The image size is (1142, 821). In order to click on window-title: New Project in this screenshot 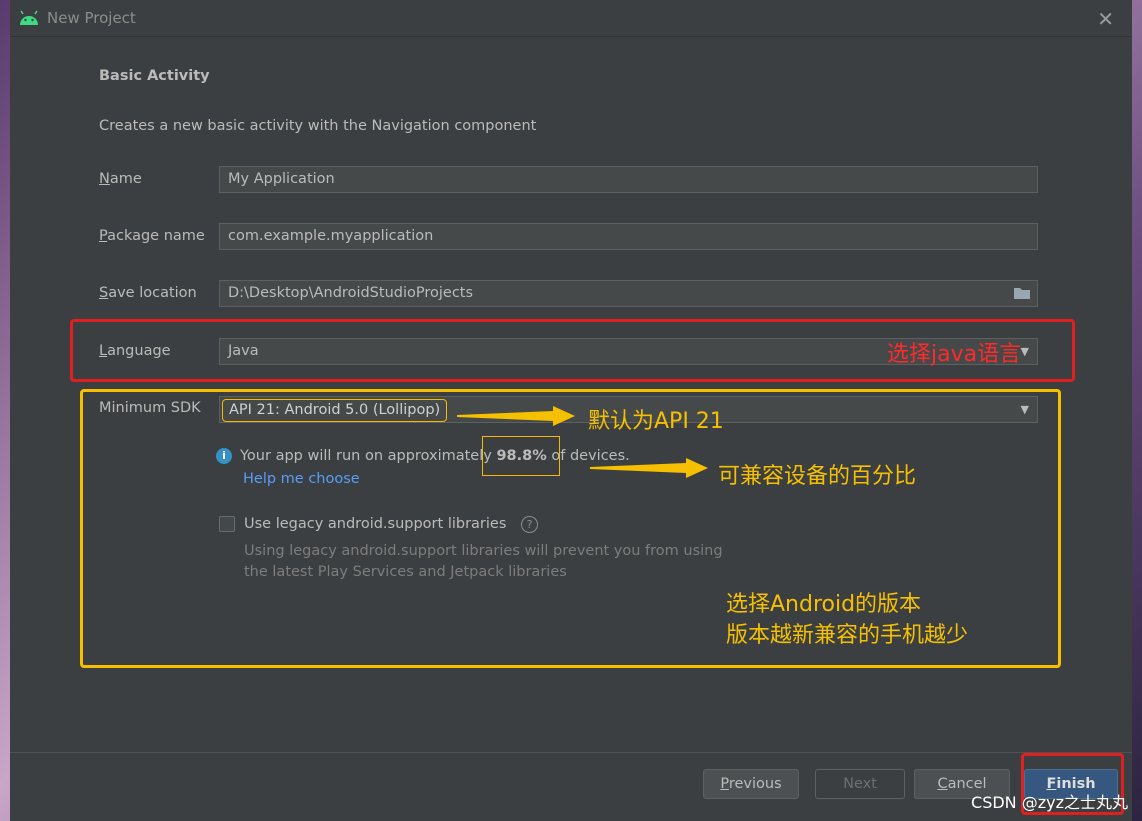, I will do `click(91, 18)`.